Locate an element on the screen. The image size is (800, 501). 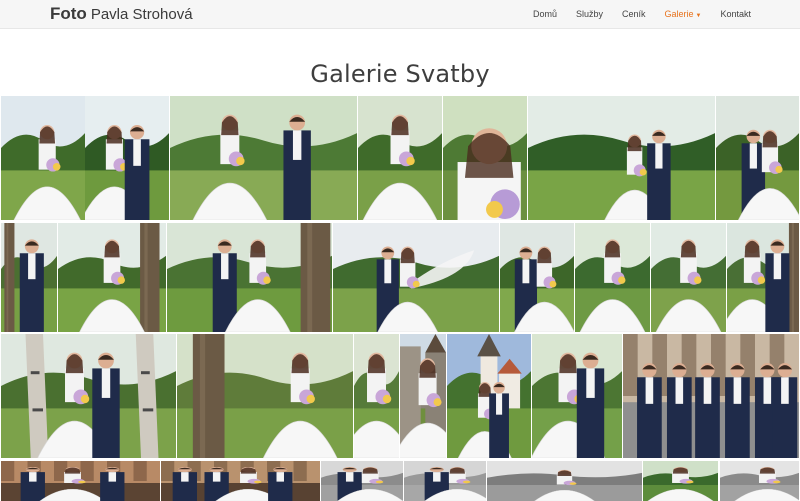
nav-pricing: Ceník is located at coordinates (634, 14).